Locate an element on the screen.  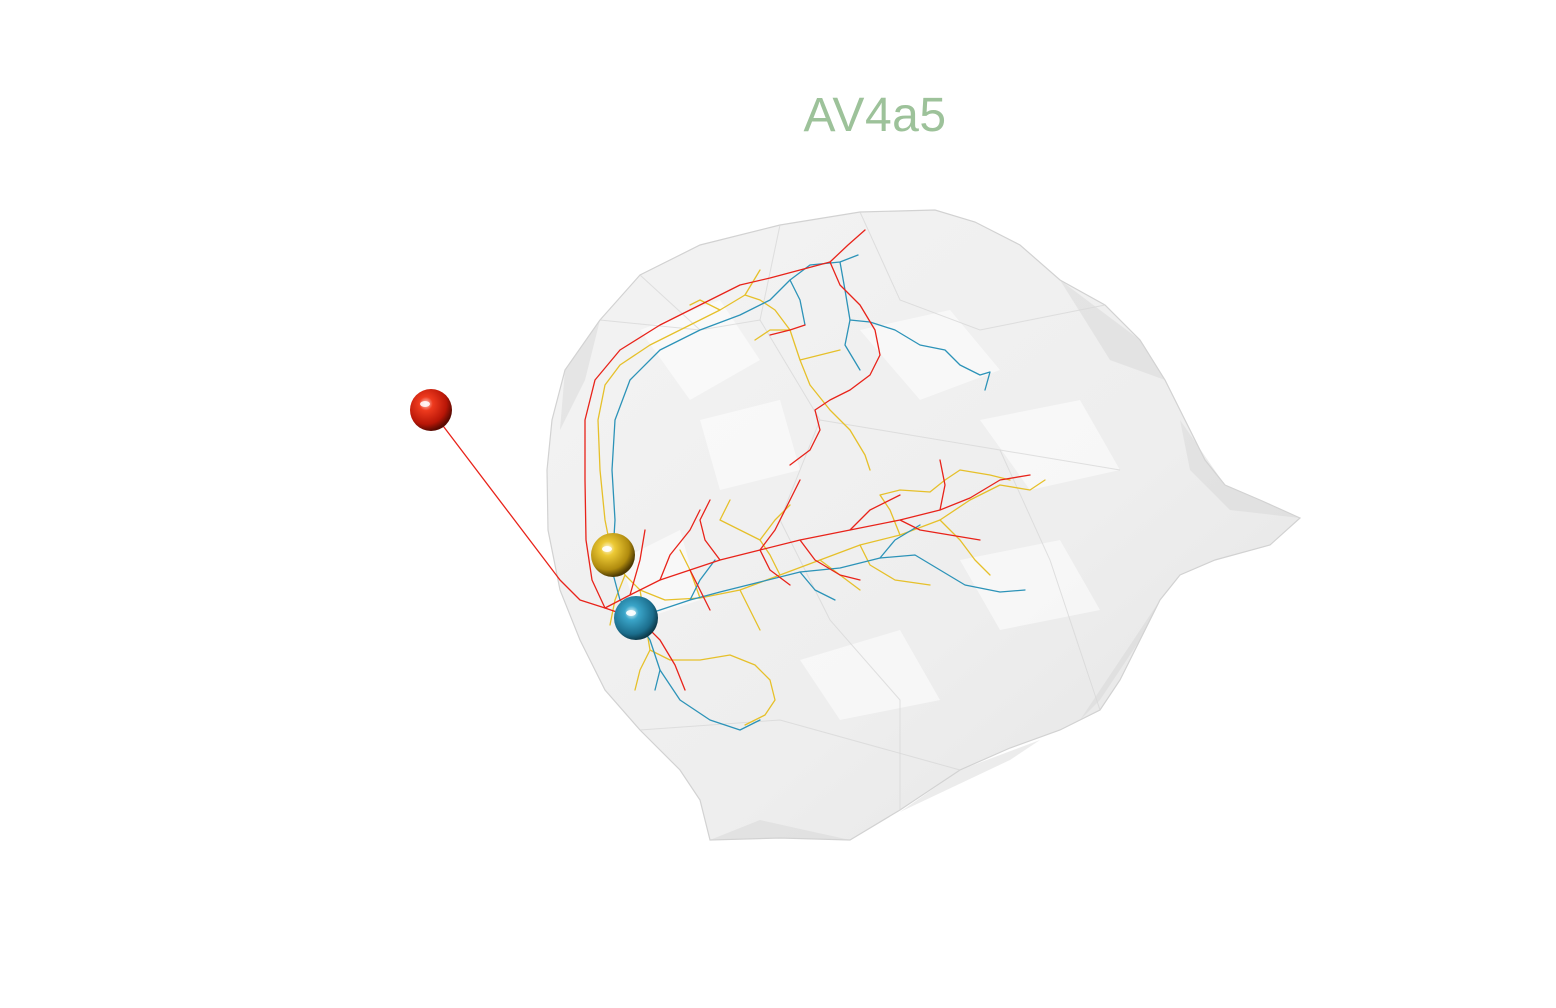
blue-neuron-soma is located at coordinates (636, 618).